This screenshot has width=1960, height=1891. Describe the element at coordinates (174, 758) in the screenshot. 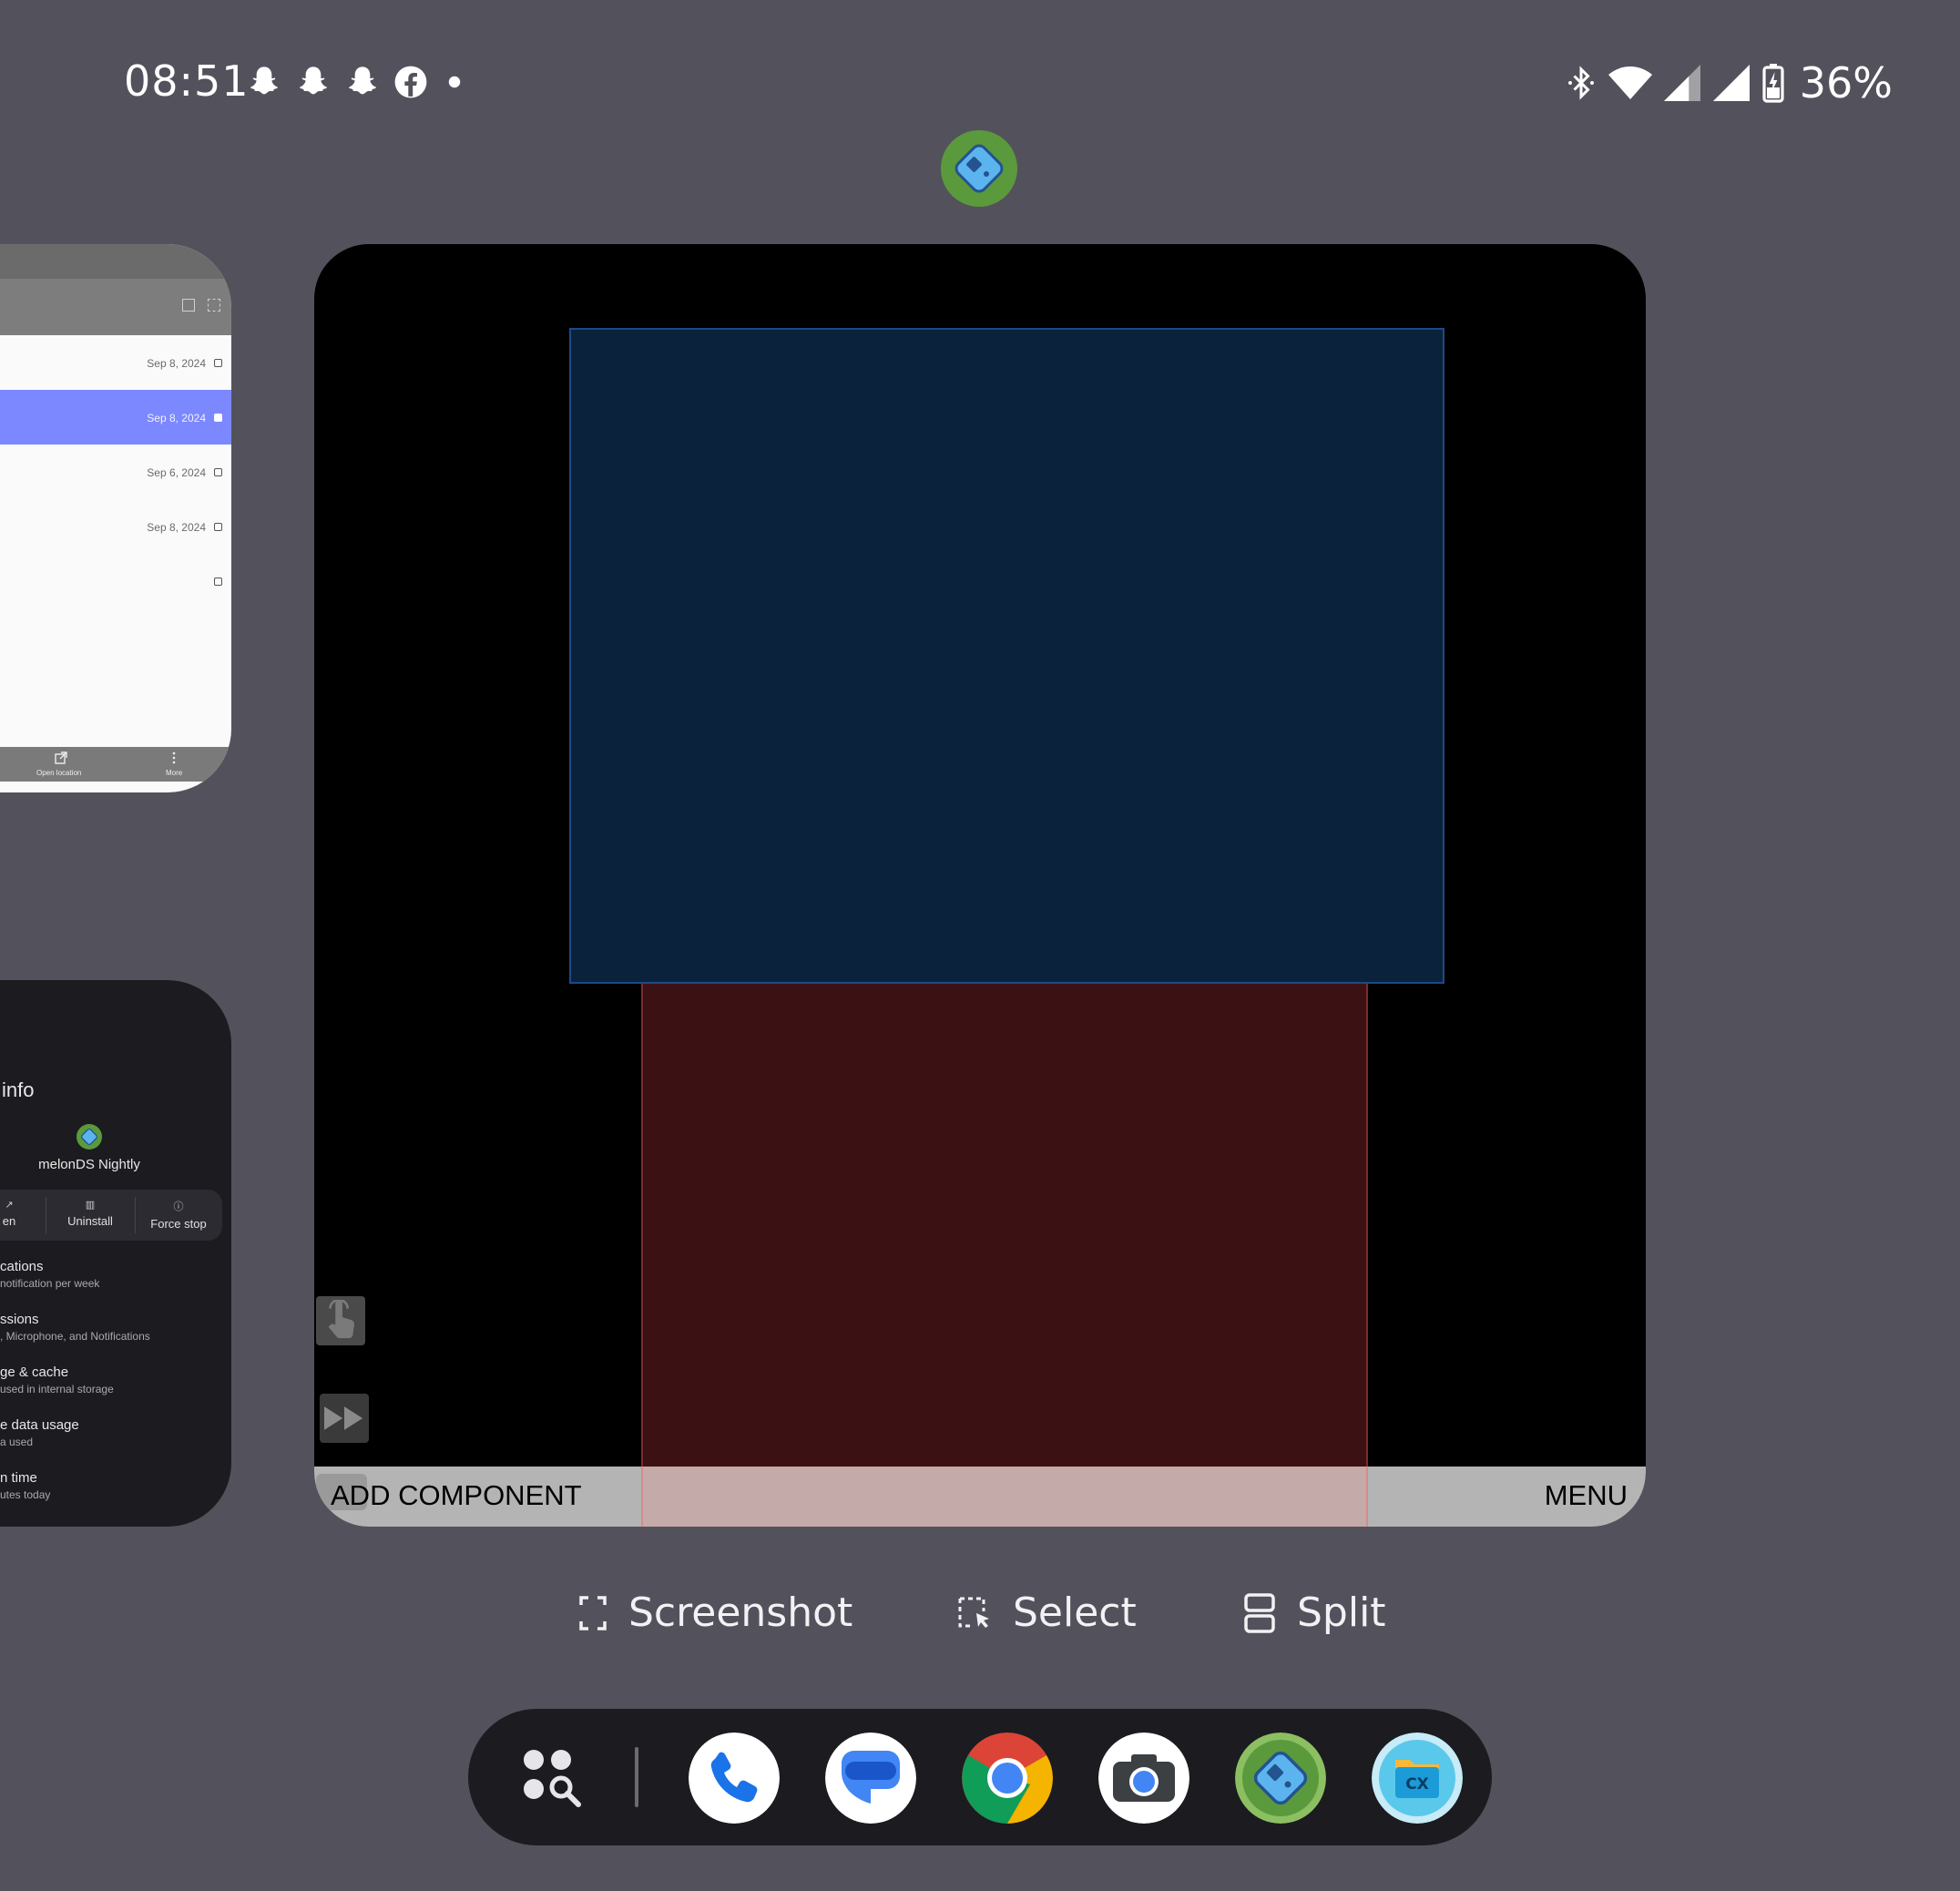

I see `more-vert-icon` at that location.